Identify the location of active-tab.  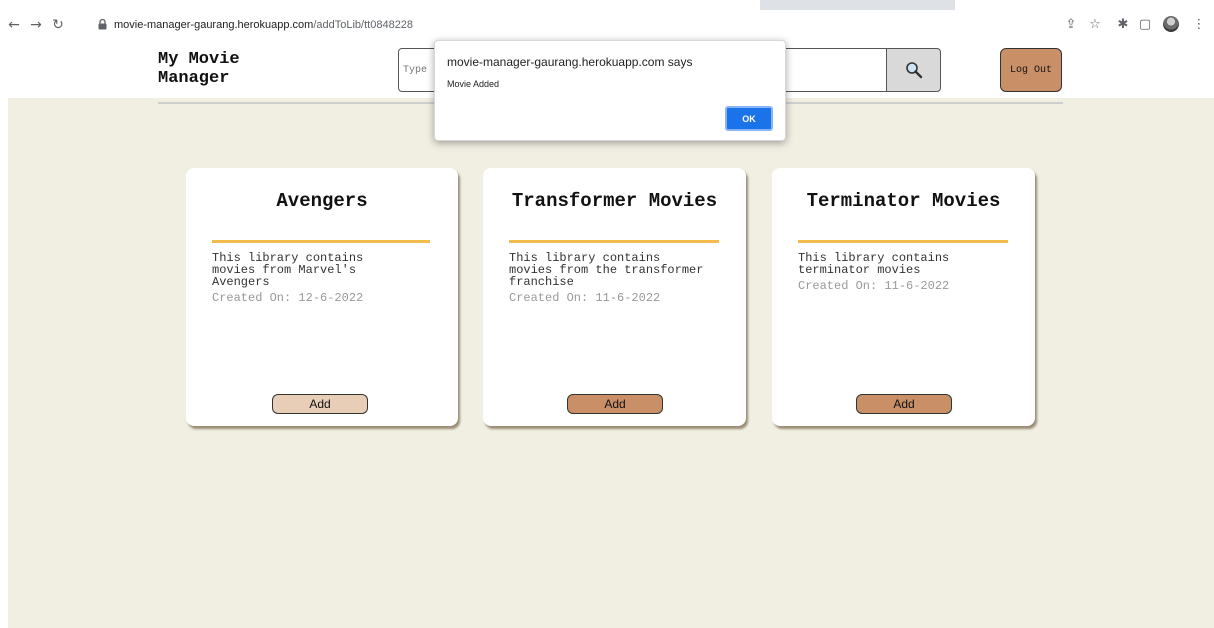
(380, 5).